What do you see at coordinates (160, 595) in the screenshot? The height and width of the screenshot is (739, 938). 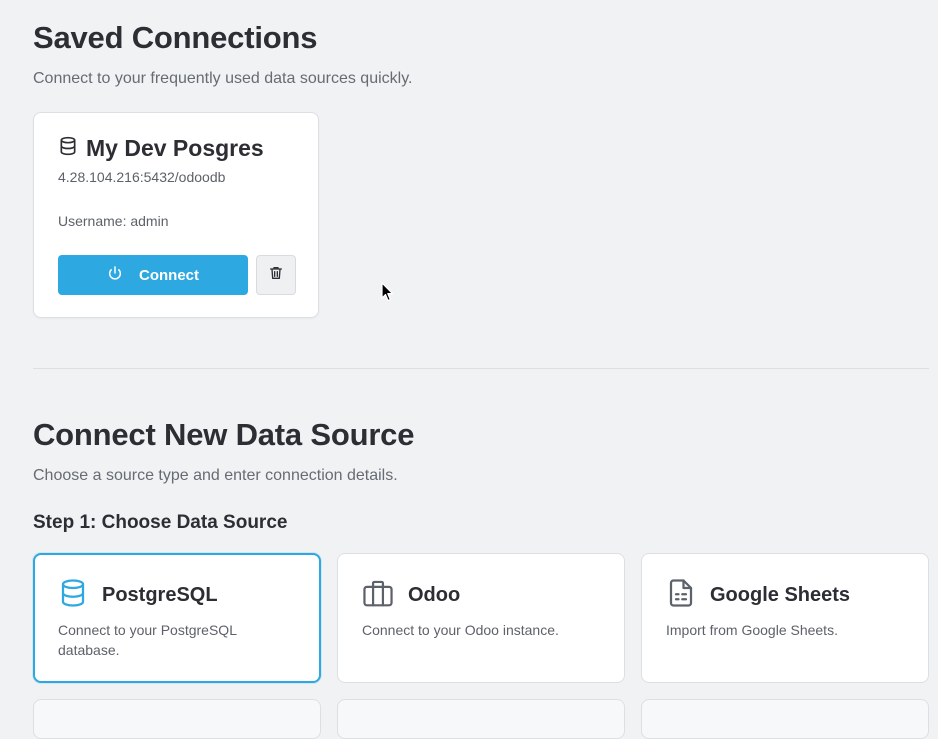 I see `source-name: PostgreSQL` at bounding box center [160, 595].